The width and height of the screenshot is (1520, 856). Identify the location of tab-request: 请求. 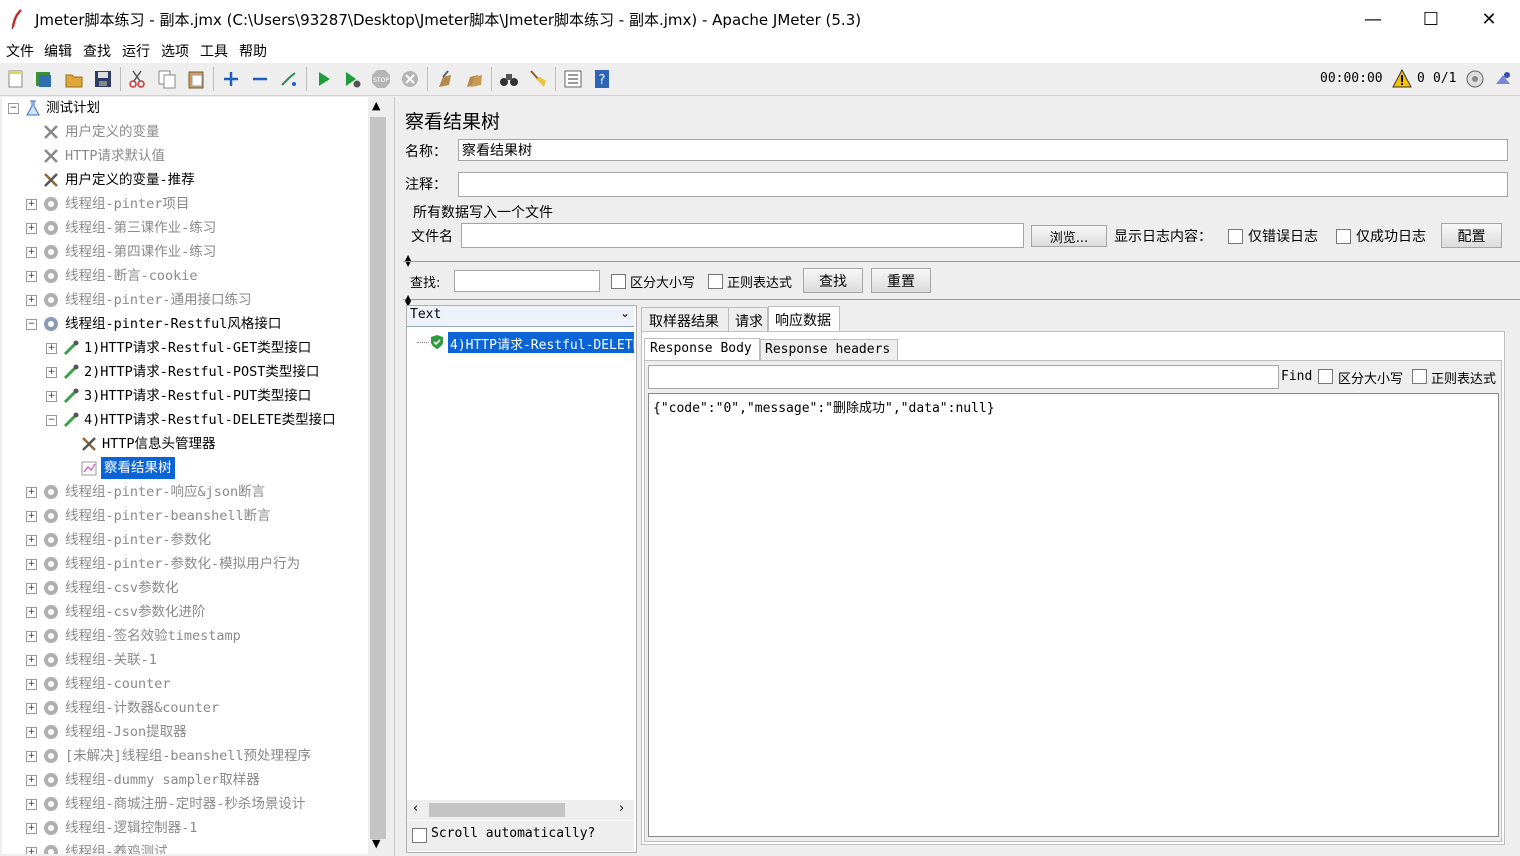
(748, 319).